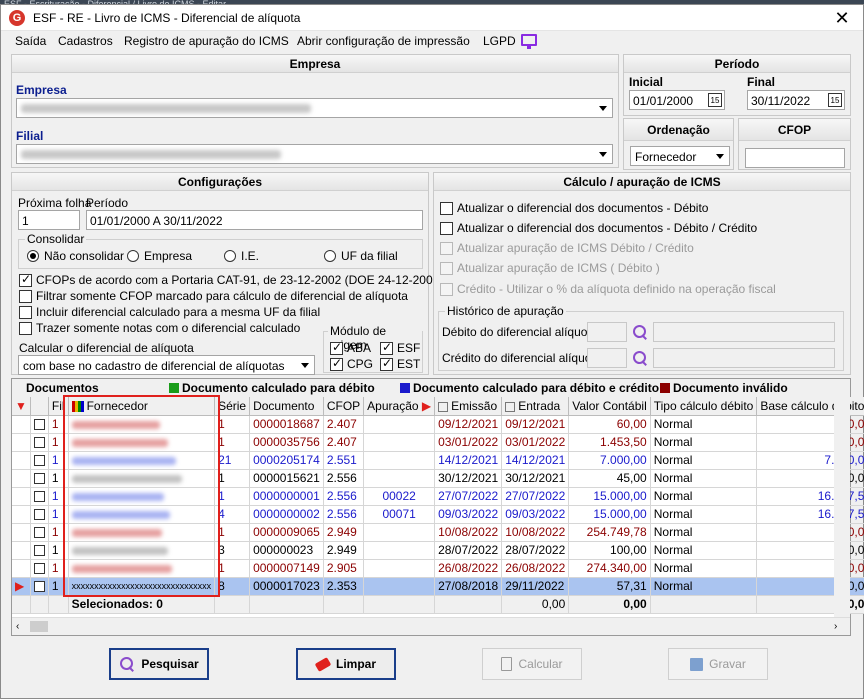  I want to click on check-modulo-esf, so click(386, 347).